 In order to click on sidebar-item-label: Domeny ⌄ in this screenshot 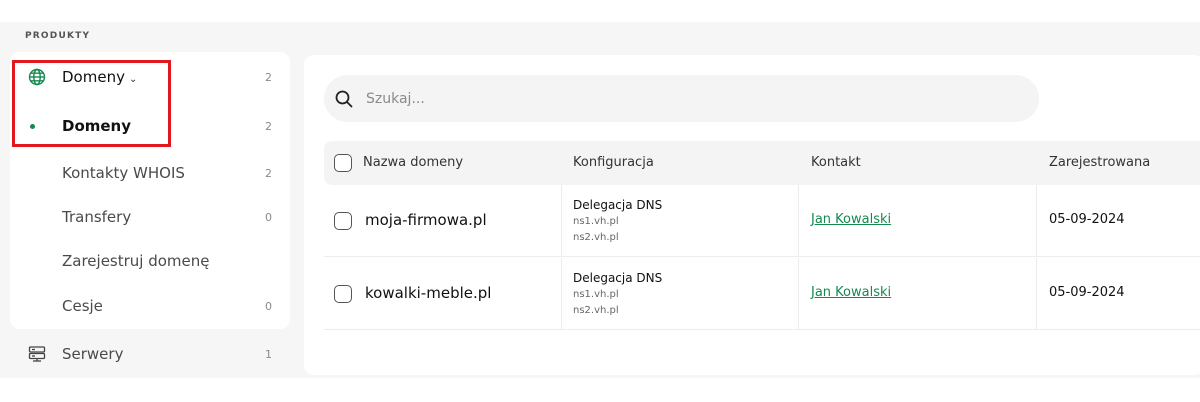, I will do `click(100, 77)`.